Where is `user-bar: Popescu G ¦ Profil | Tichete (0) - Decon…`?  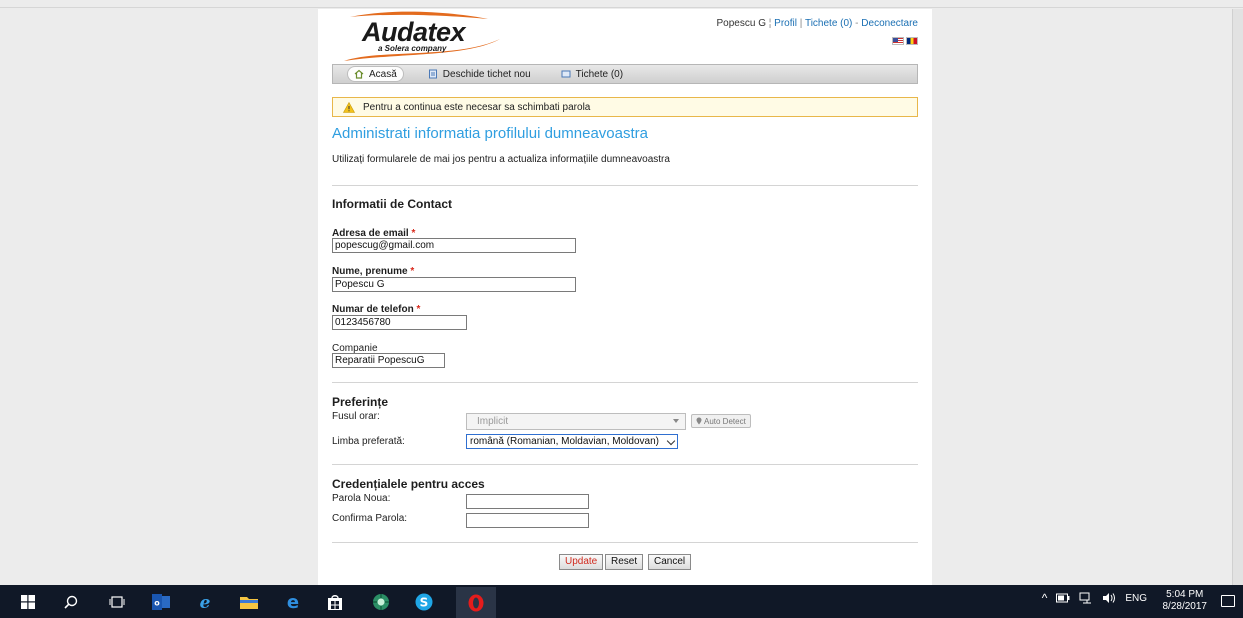
user-bar: Popescu G ¦ Profil | Tichete (0) - Decon… is located at coordinates (817, 23).